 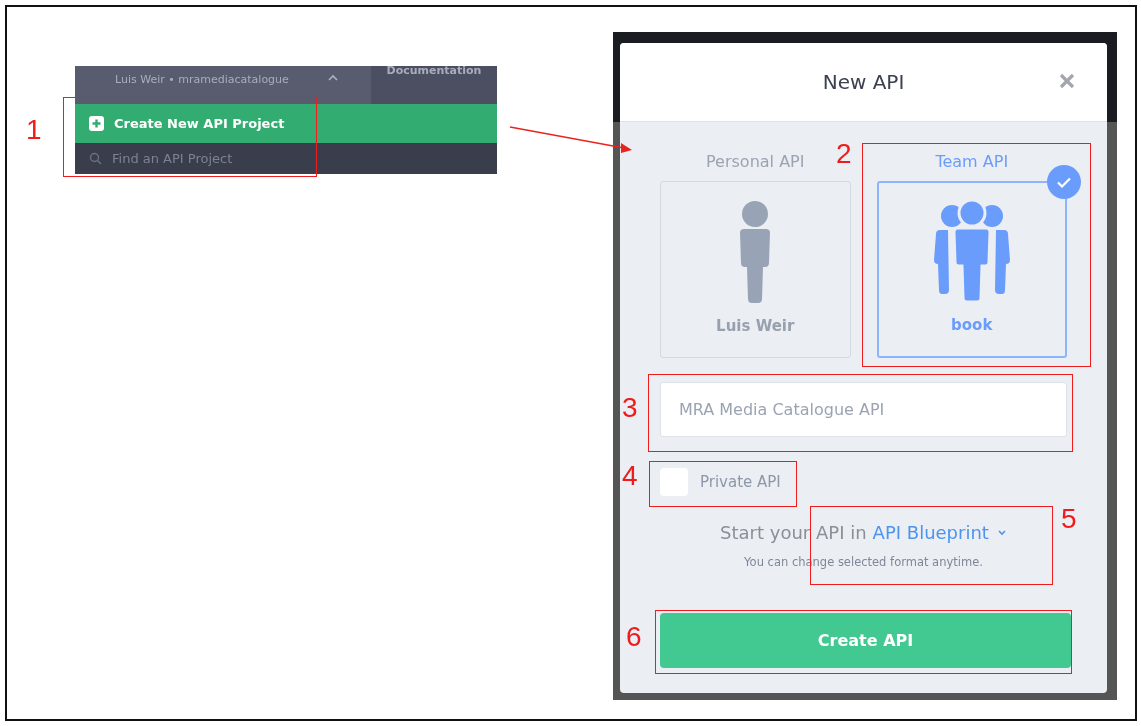 What do you see at coordinates (755, 269) in the screenshot?
I see `account-option-card: Luis Weir` at bounding box center [755, 269].